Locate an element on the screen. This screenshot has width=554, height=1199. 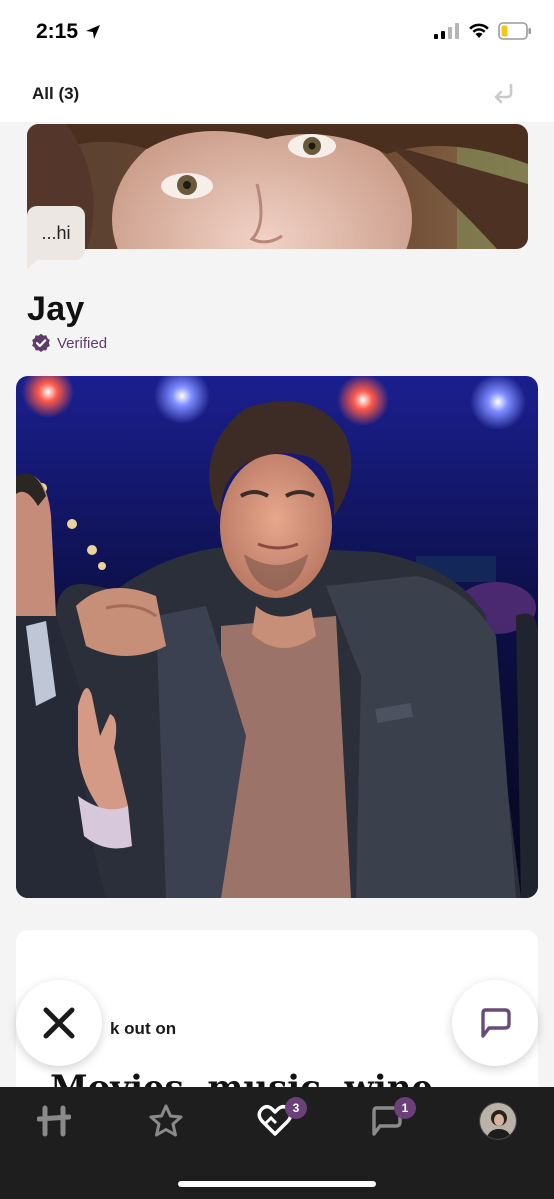
verified-label: Verified is located at coordinates (82, 343).